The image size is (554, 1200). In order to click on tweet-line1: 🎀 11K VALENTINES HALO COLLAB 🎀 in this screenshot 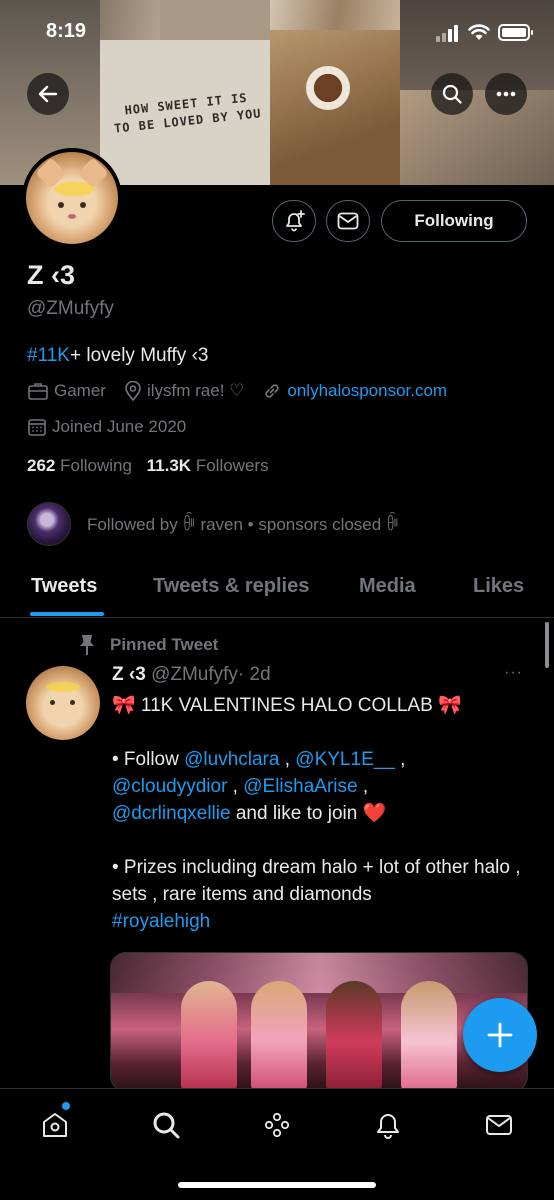, I will do `click(287, 705)`.